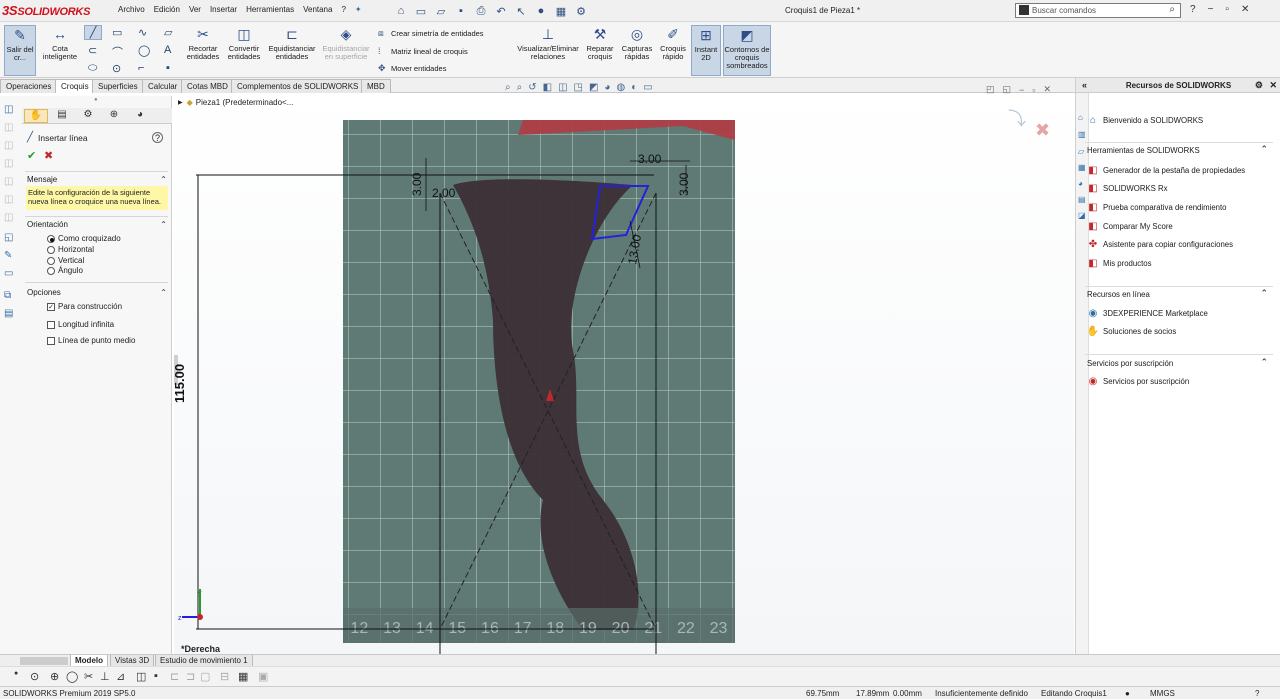 Image resolution: width=1280 pixels, height=699 pixels. What do you see at coordinates (203, 43) in the screenshot?
I see `trim-entities-button: ✂ Recortar entidades` at bounding box center [203, 43].